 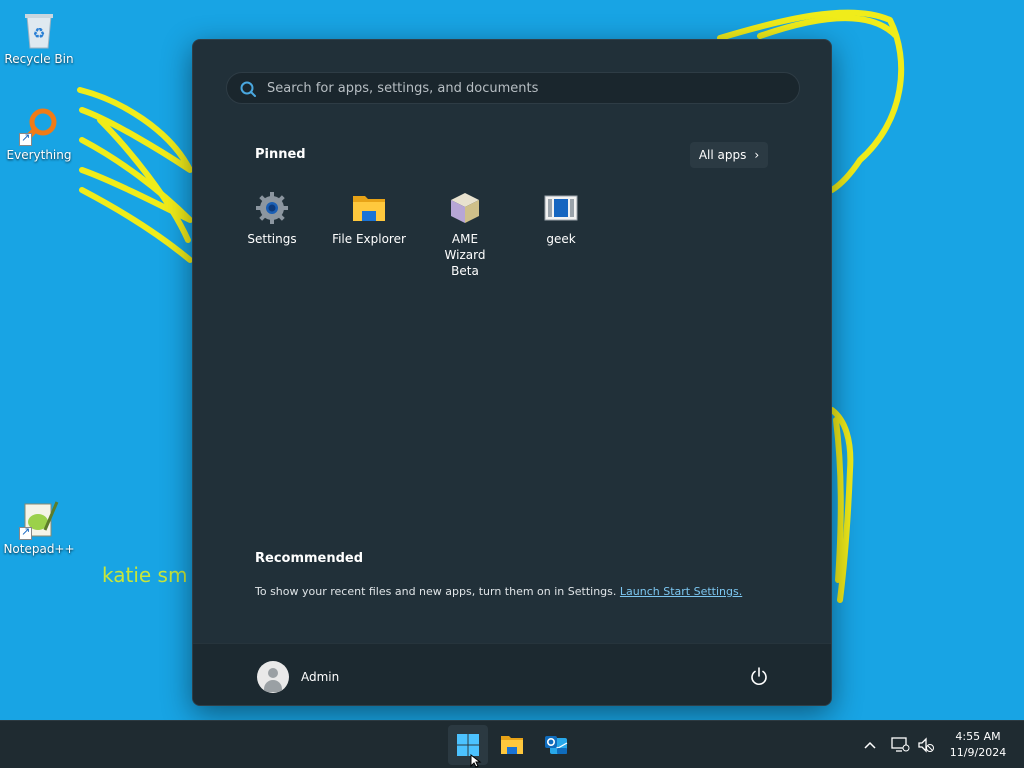 What do you see at coordinates (757, 155) in the screenshot?
I see `chevron-right-icon: ›` at bounding box center [757, 155].